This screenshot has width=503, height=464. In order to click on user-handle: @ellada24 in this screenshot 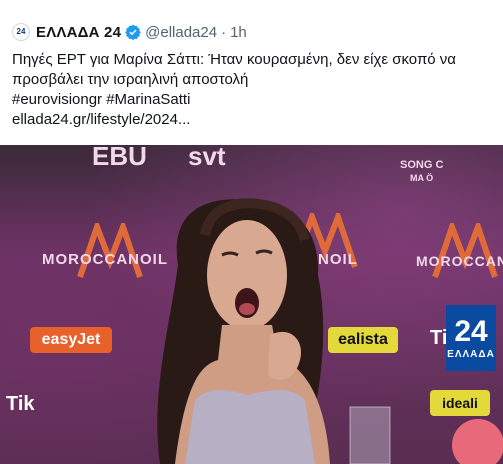, I will do `click(181, 32)`.